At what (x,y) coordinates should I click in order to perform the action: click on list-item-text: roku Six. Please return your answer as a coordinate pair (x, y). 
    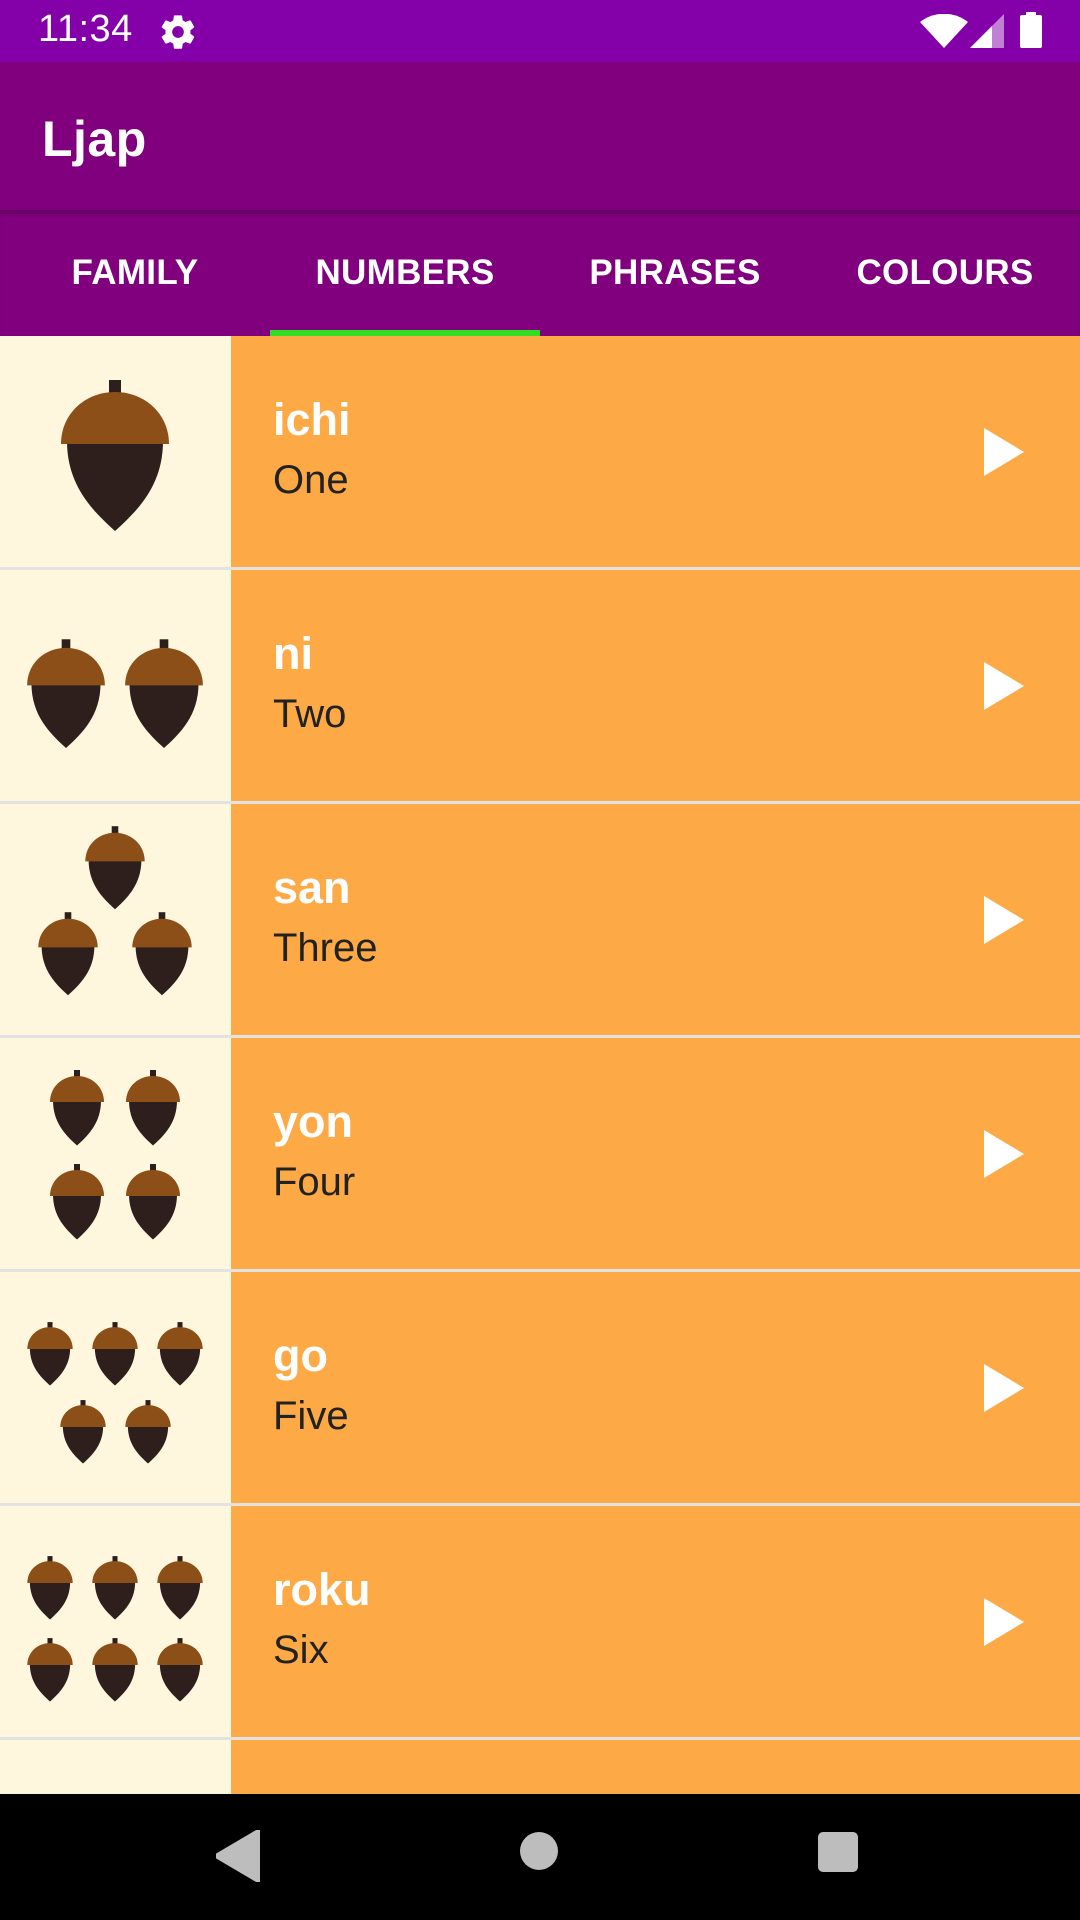
    Looking at the image, I should click on (655, 1621).